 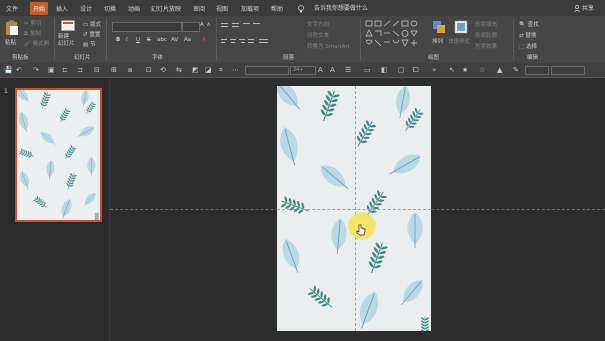 What do you see at coordinates (533, 58) in the screenshot?
I see `editing-group-label: 编辑` at bounding box center [533, 58].